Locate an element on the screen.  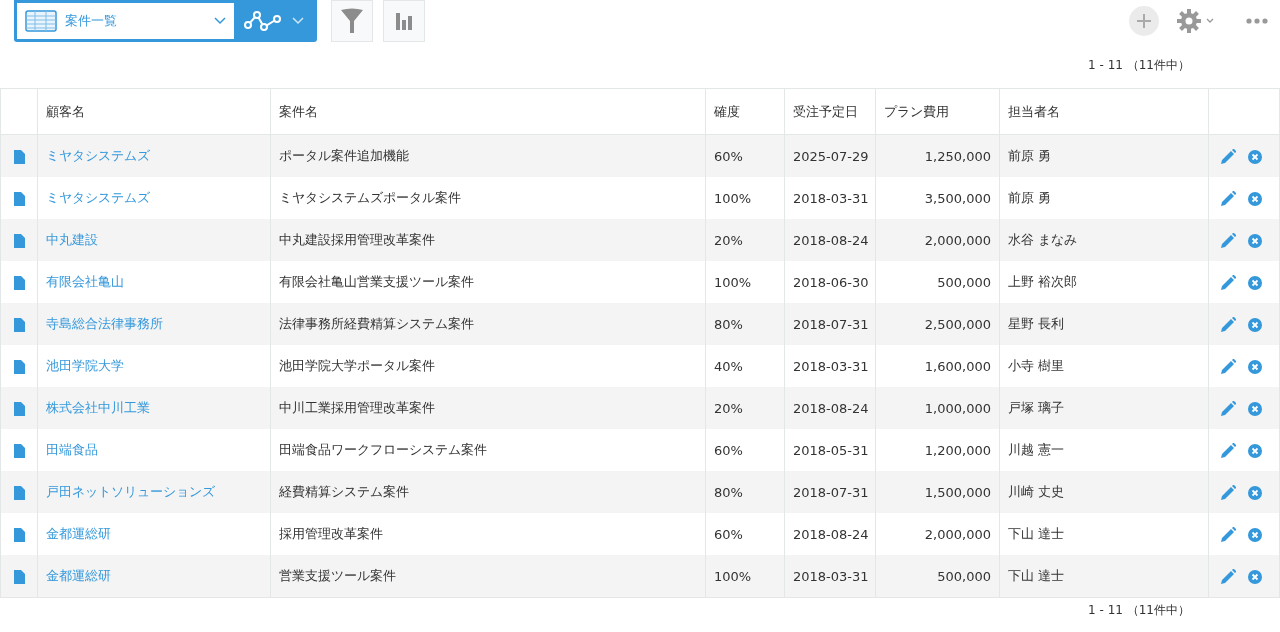
customer-link: 田端食品 is located at coordinates (72, 449).